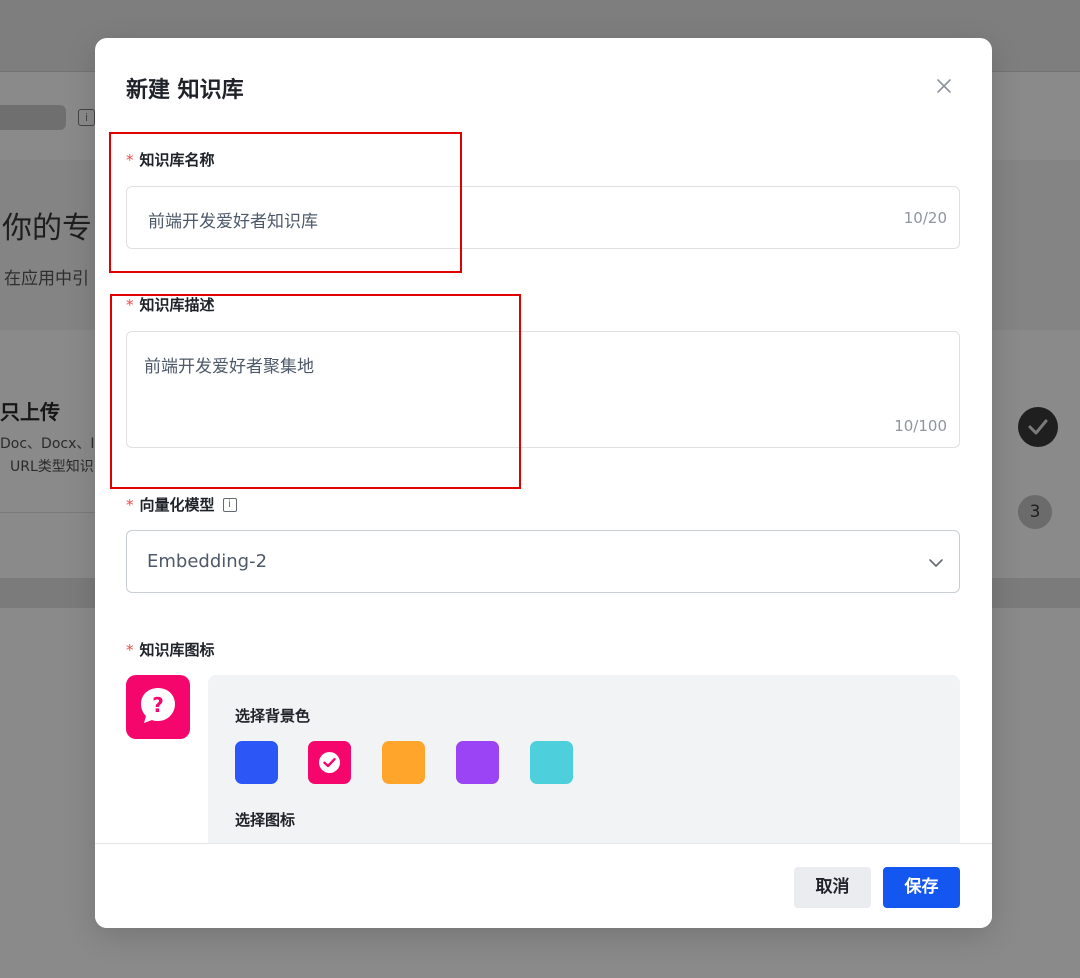  What do you see at coordinates (47, 228) in the screenshot?
I see `background-hero-title: 你的专` at bounding box center [47, 228].